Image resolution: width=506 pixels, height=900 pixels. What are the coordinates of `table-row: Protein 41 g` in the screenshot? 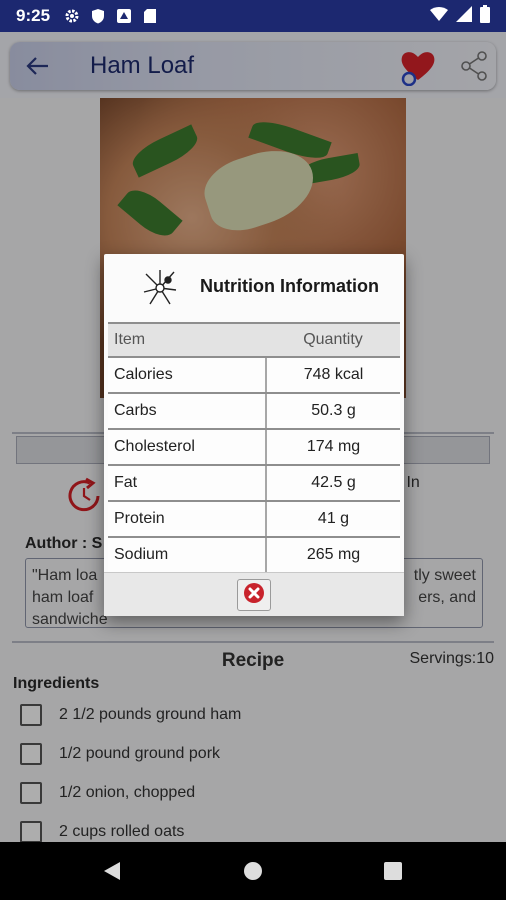 It's located at (254, 519).